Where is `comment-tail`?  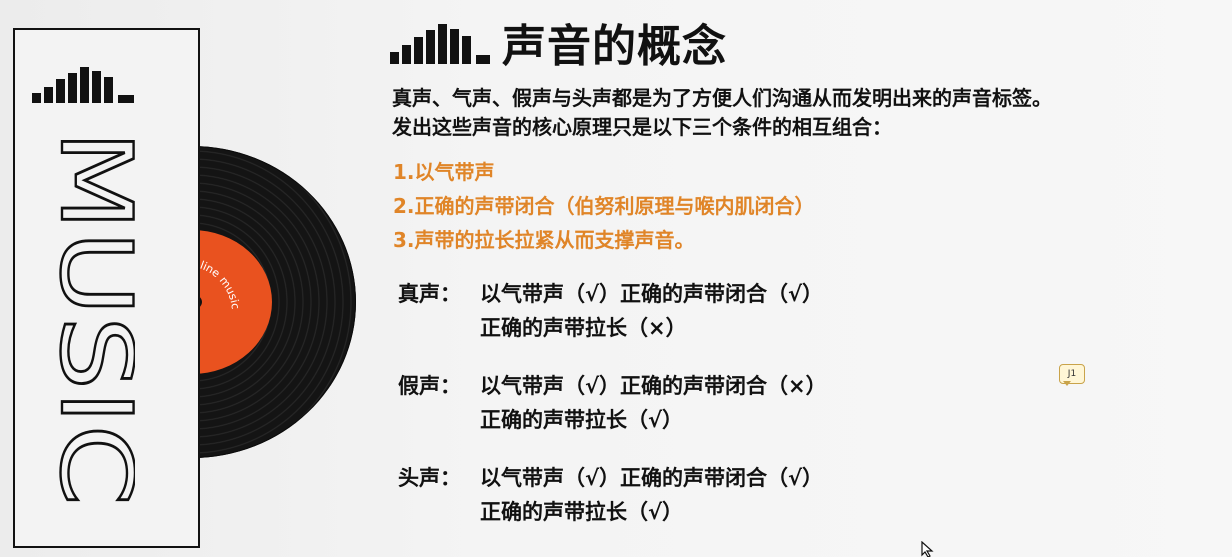
comment-tail is located at coordinates (1067, 383).